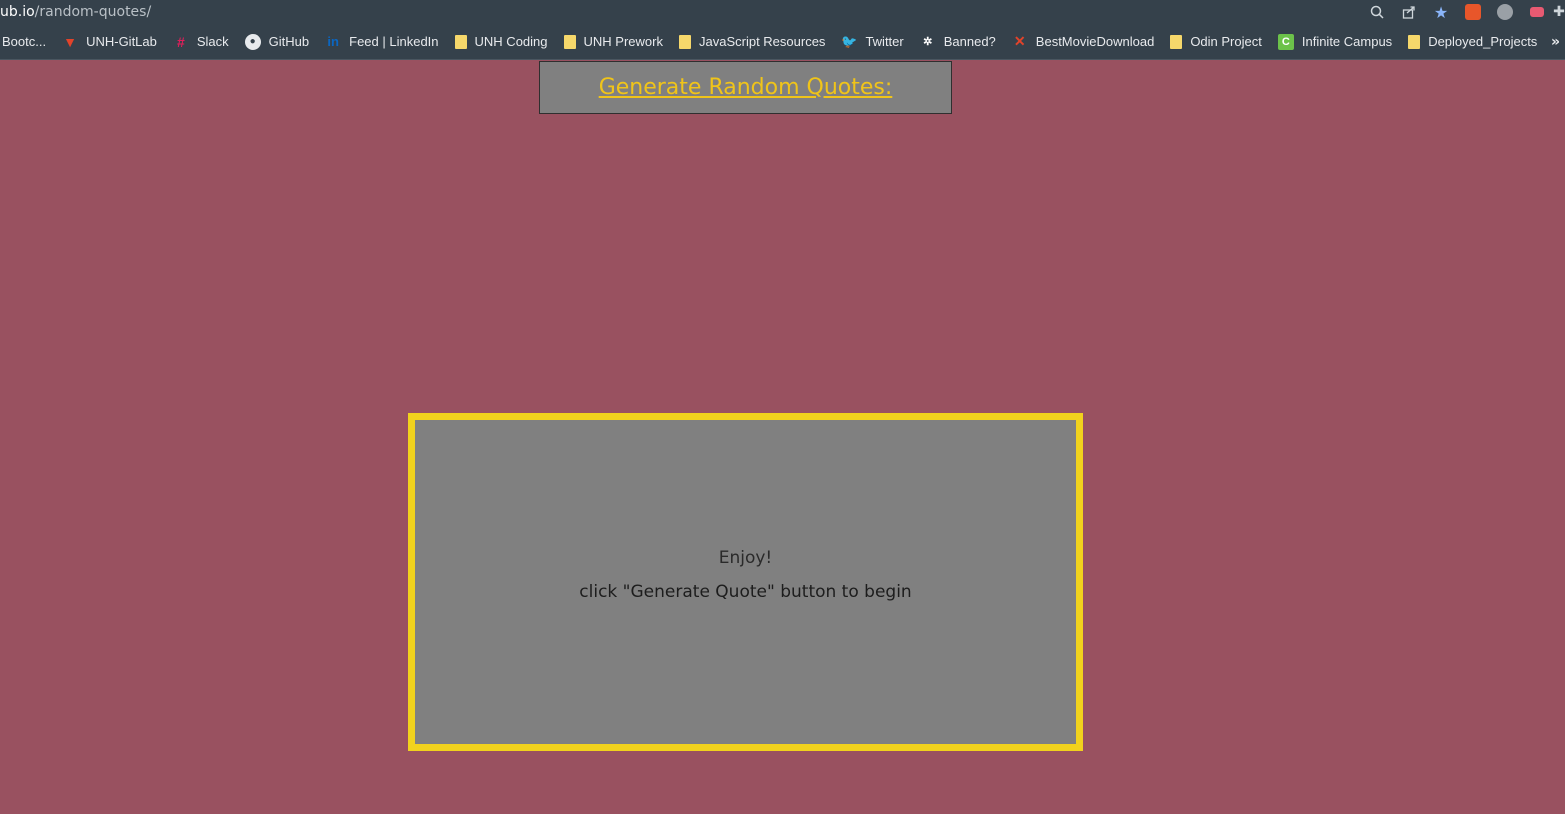  What do you see at coordinates (70, 41) in the screenshot?
I see `gitlab-icon: ▼` at bounding box center [70, 41].